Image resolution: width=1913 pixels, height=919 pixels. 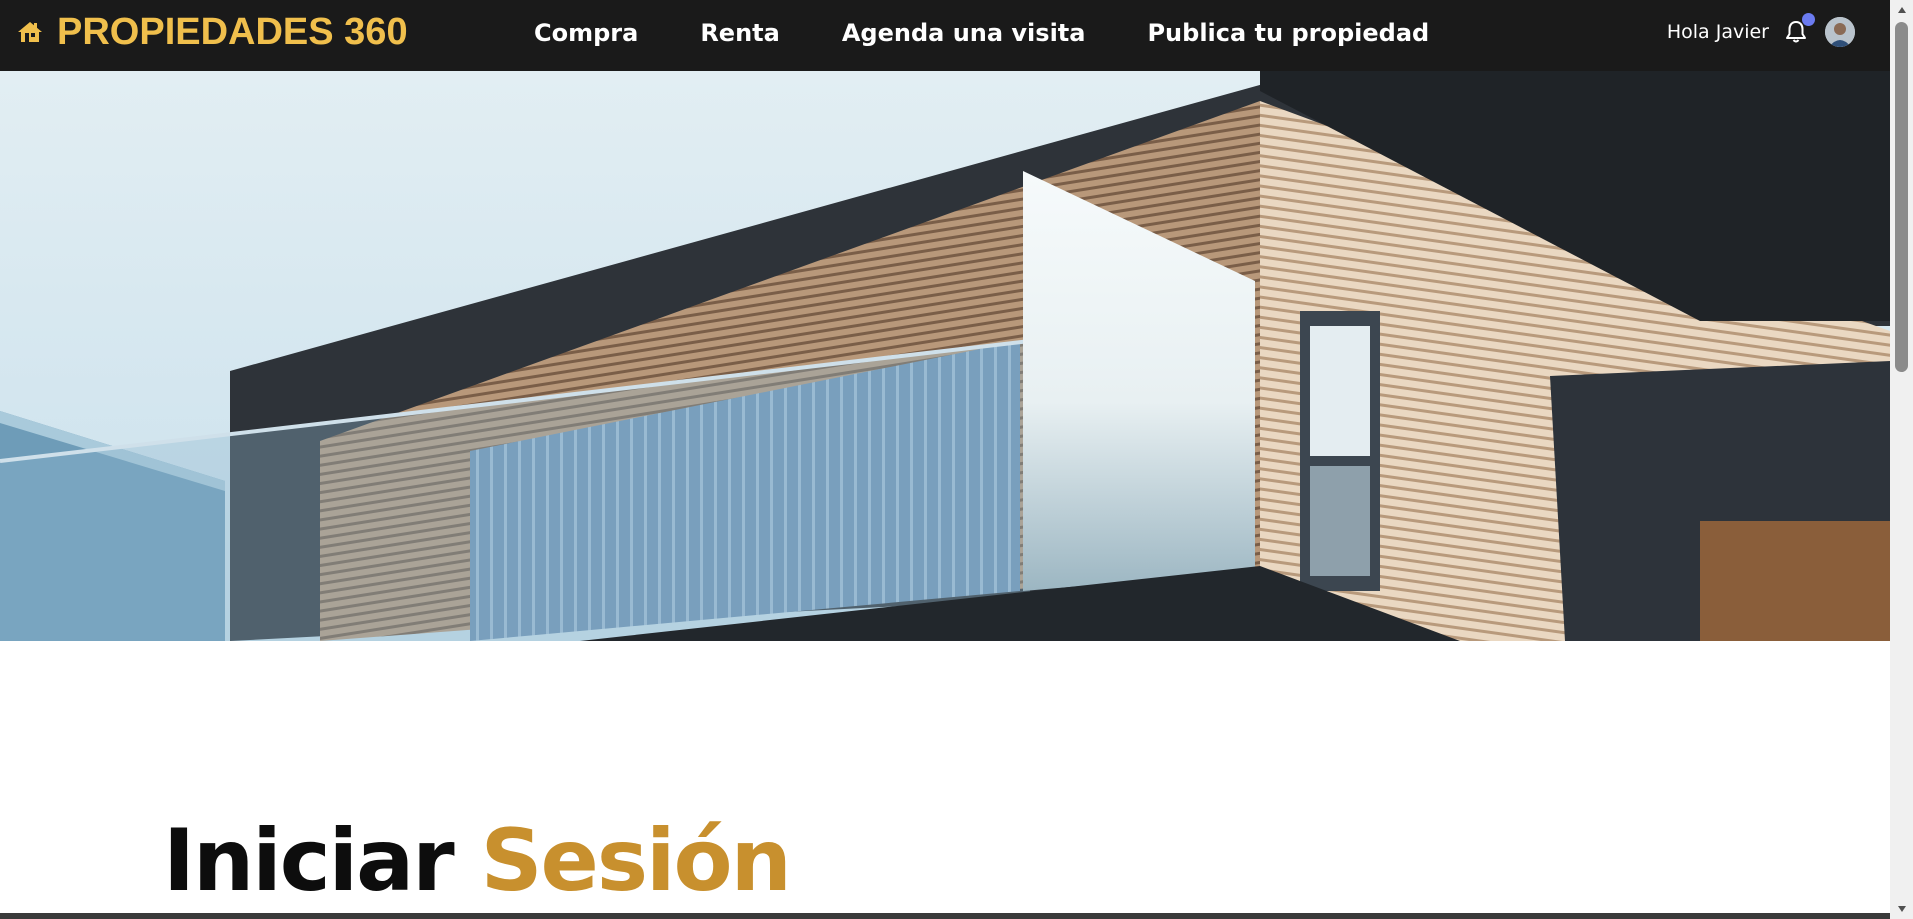 I want to click on notifications-button, so click(x=1799, y=29).